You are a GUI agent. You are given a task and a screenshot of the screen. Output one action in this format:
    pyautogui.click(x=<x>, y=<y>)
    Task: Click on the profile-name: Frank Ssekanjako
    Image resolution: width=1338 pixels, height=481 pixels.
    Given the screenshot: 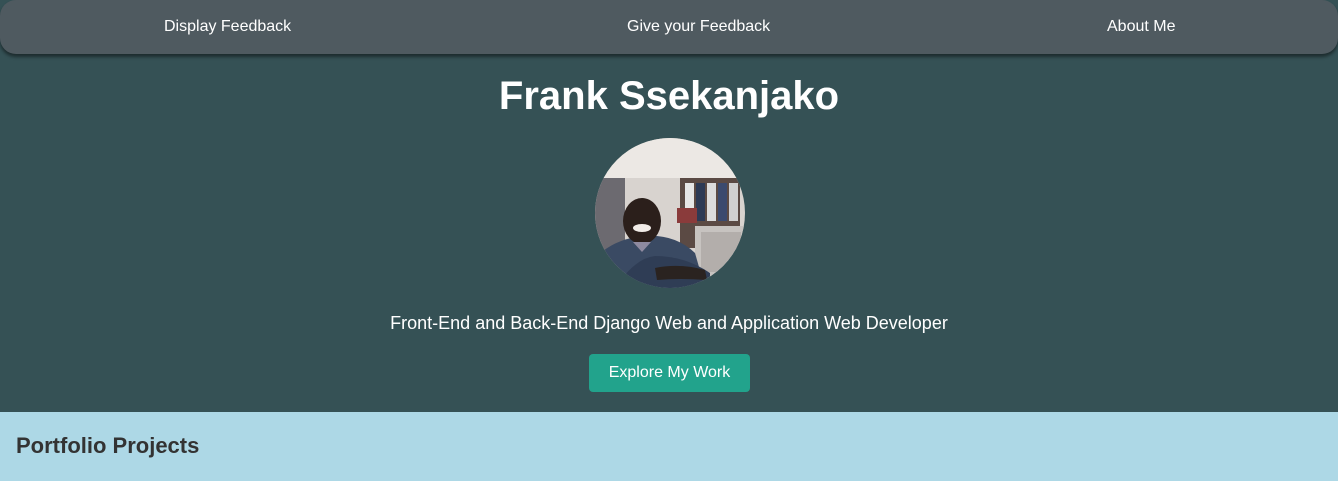 What is the action you would take?
    pyautogui.click(x=669, y=96)
    